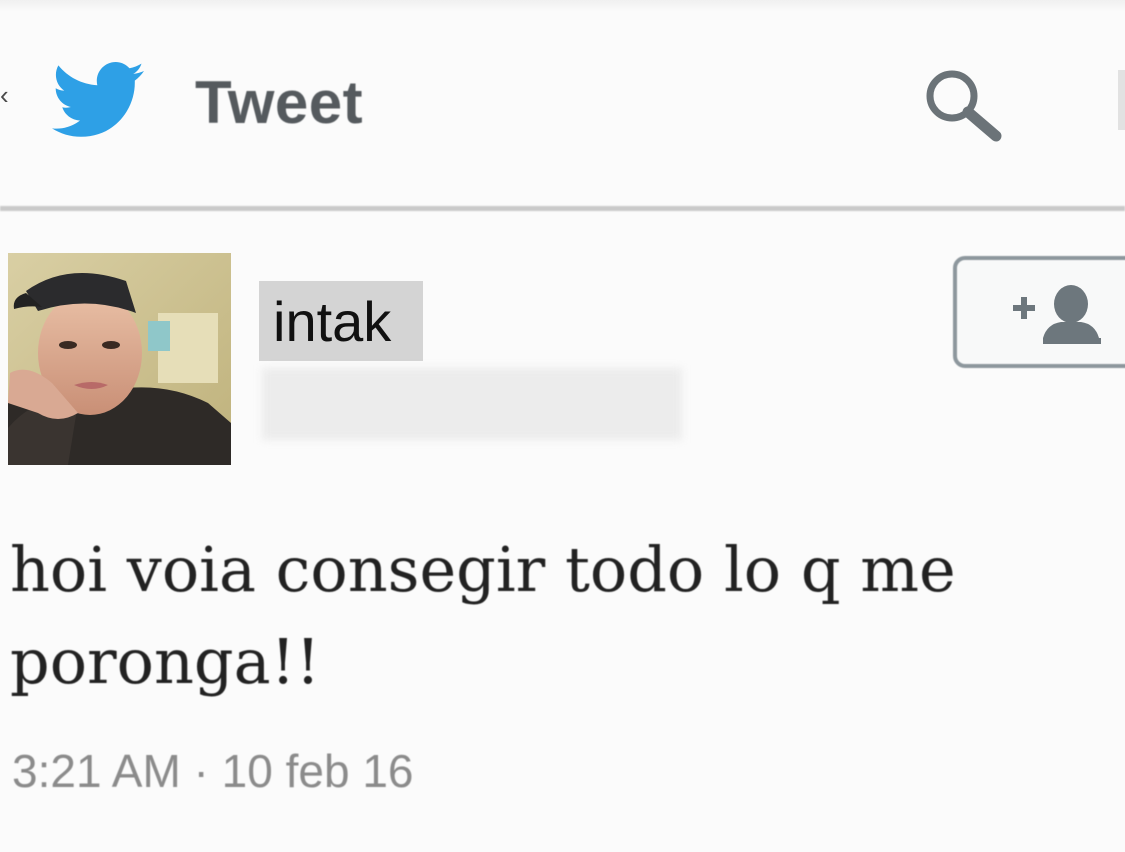 This screenshot has width=1125, height=852. What do you see at coordinates (1057, 315) in the screenshot?
I see `add-user-icon` at bounding box center [1057, 315].